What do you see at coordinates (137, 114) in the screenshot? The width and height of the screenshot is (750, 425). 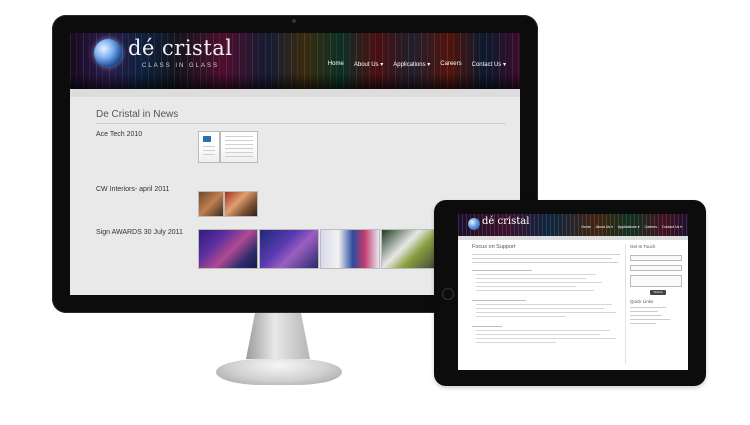 I see `page-title: De Cristal in News` at bounding box center [137, 114].